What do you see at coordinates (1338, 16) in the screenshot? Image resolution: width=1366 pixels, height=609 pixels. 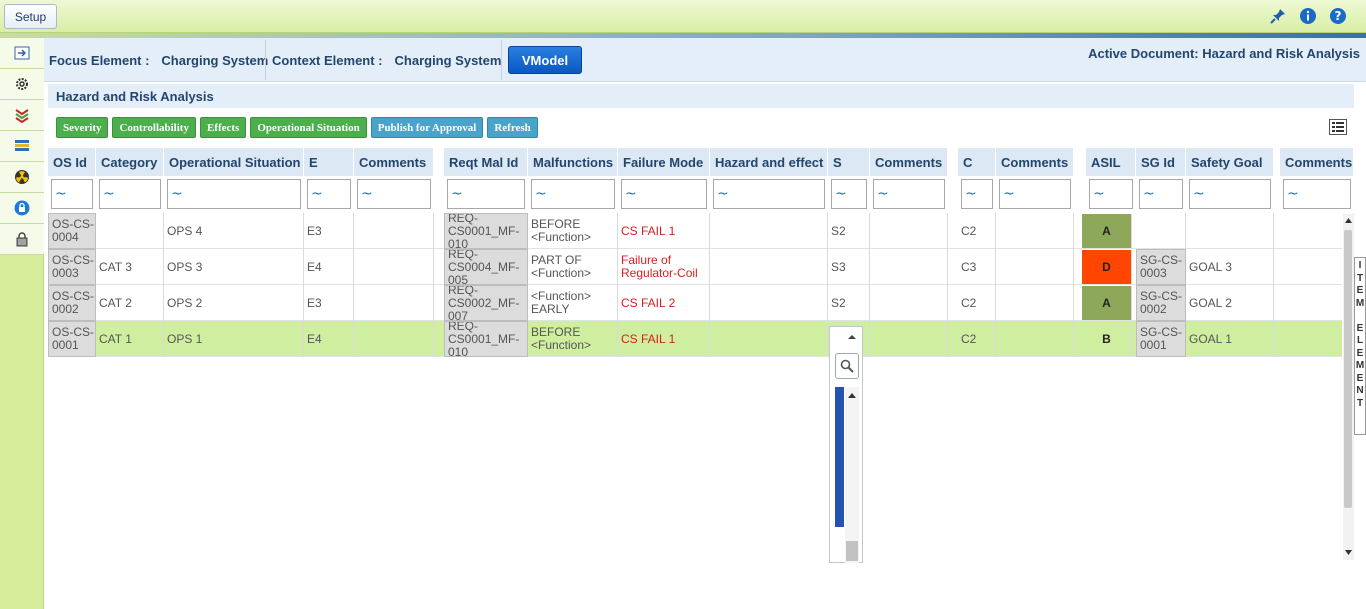 I see `help-icon: ?` at bounding box center [1338, 16].